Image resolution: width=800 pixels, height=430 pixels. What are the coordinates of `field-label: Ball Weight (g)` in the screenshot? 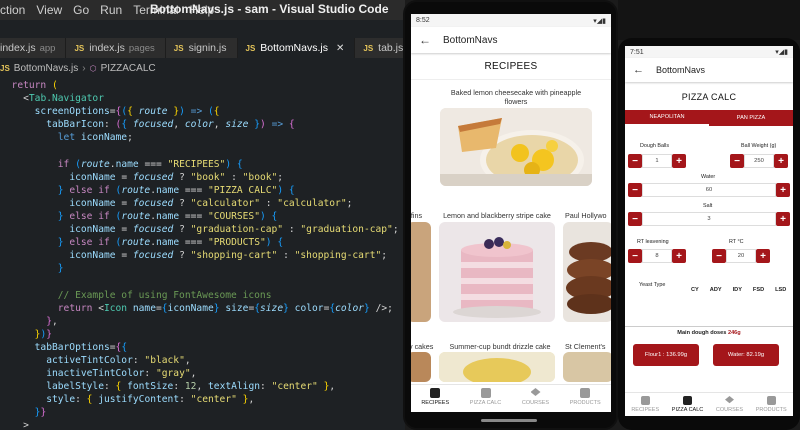 It's located at (759, 146).